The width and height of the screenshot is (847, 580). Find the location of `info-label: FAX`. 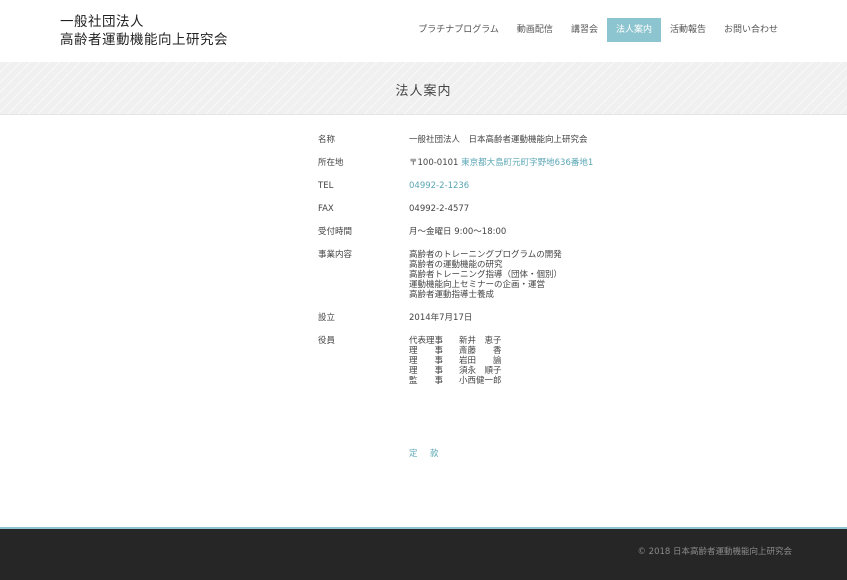

info-label: FAX is located at coordinates (326, 209).